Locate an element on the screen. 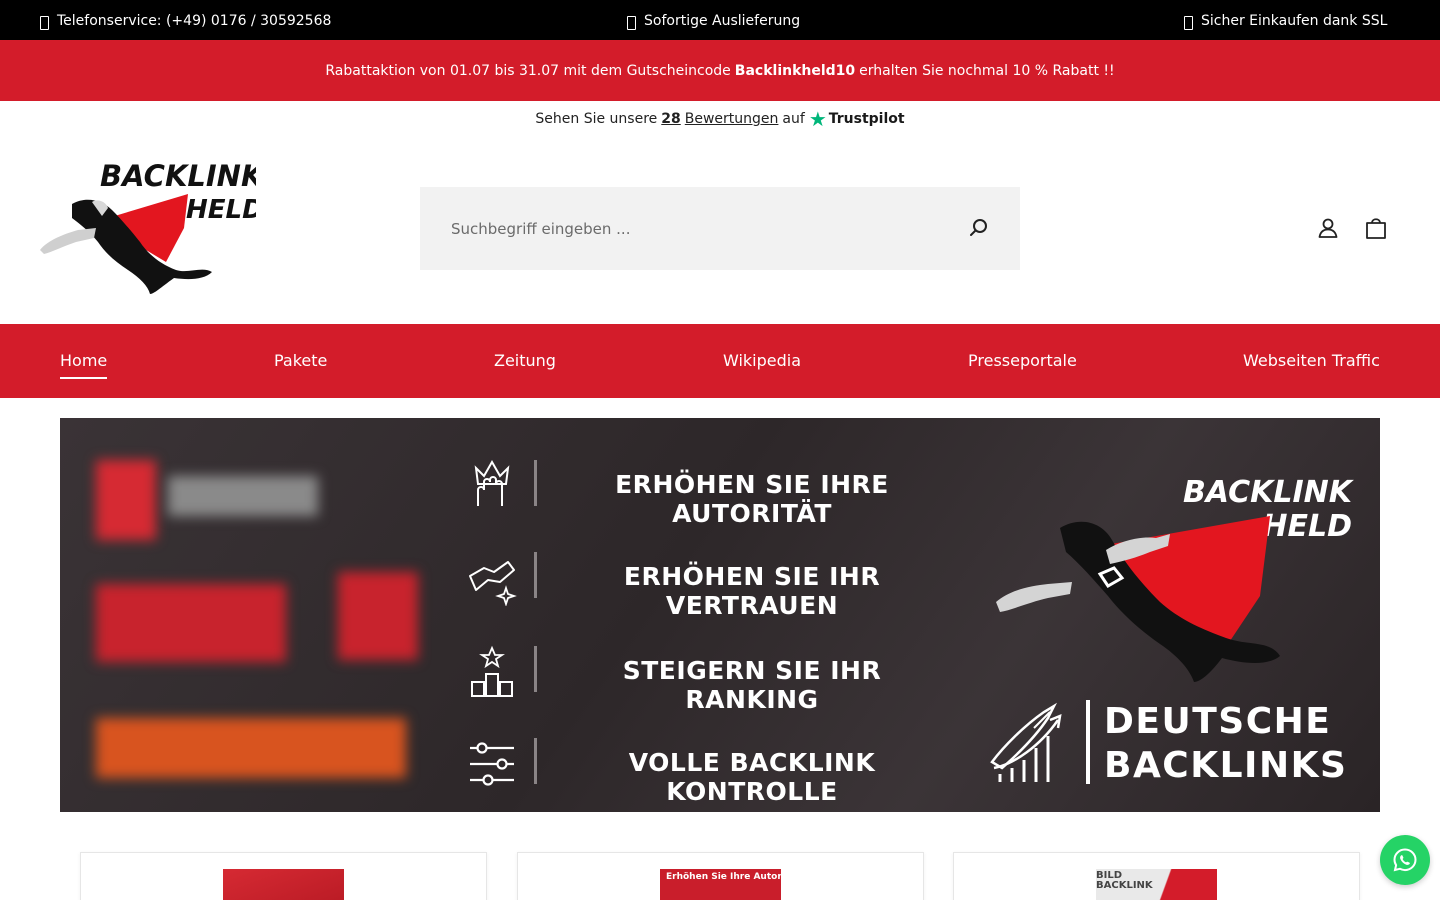  search-input is located at coordinates (720, 228).